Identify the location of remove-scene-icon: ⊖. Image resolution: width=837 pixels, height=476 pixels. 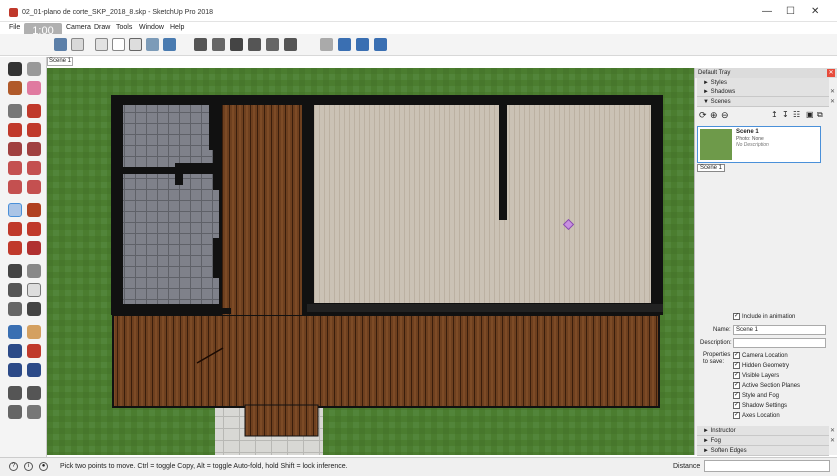
(725, 115).